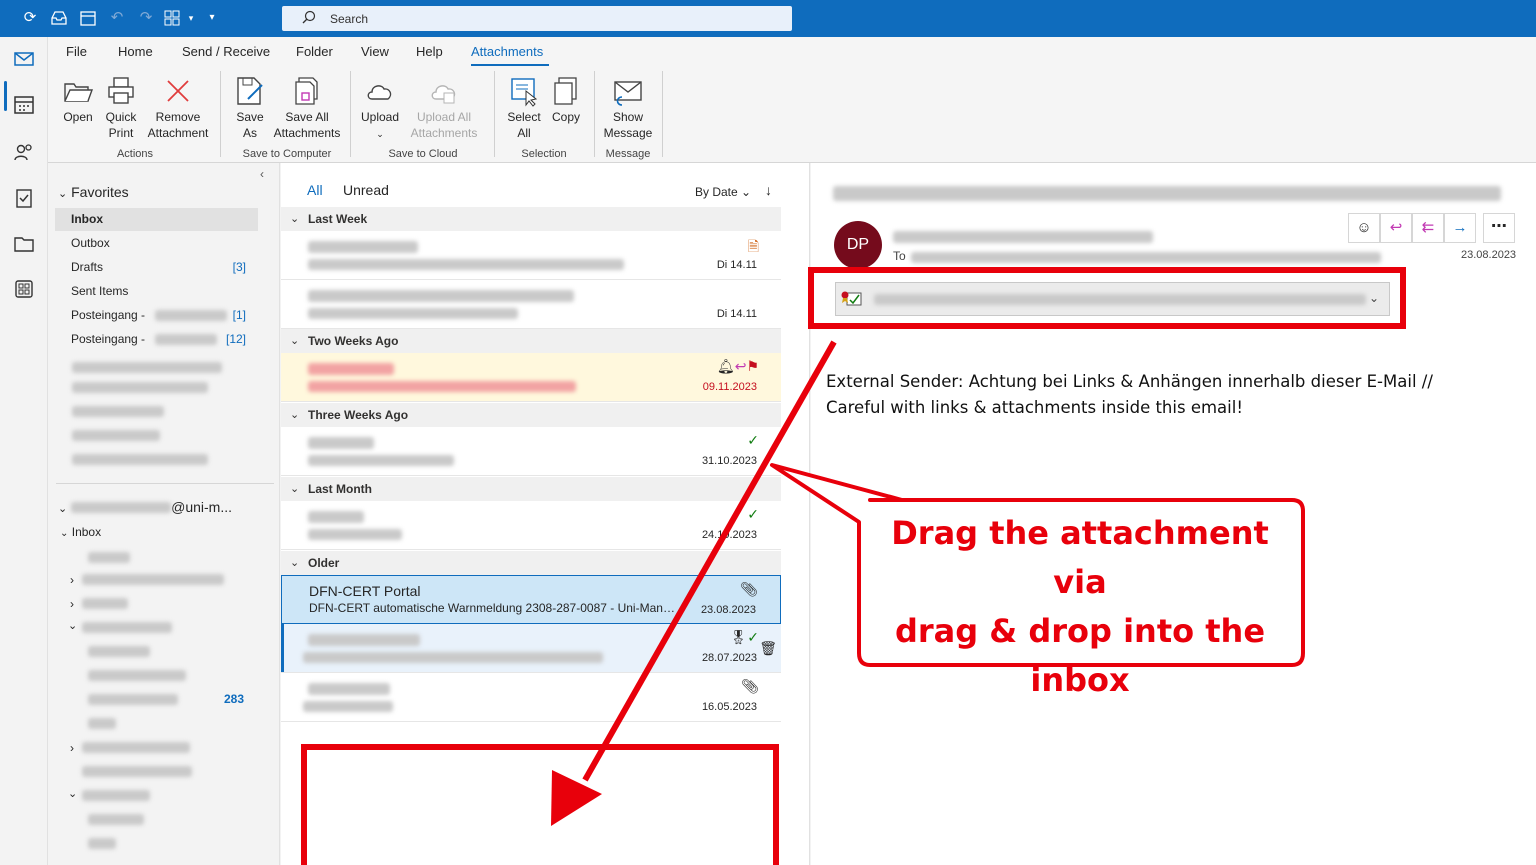 The height and width of the screenshot is (865, 1536). What do you see at coordinates (531, 697) in the screenshot?
I see `list-item: 📎︎ 16.05.2023` at bounding box center [531, 697].